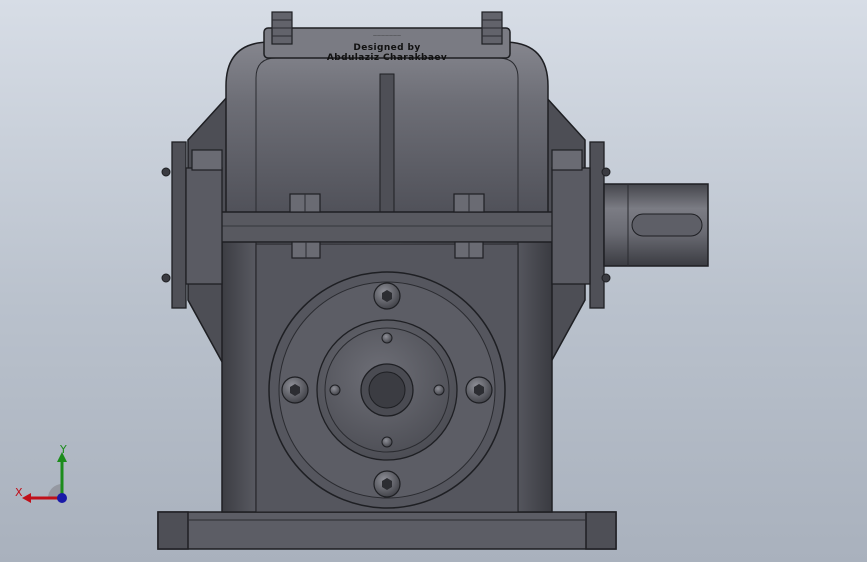  Describe the element at coordinates (306, 250) in the screenshot. I see `flange-nut-bottom-left` at that location.